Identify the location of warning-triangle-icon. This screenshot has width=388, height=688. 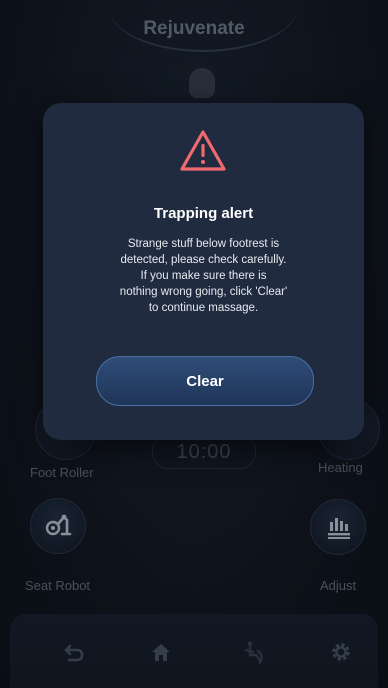
(203, 150).